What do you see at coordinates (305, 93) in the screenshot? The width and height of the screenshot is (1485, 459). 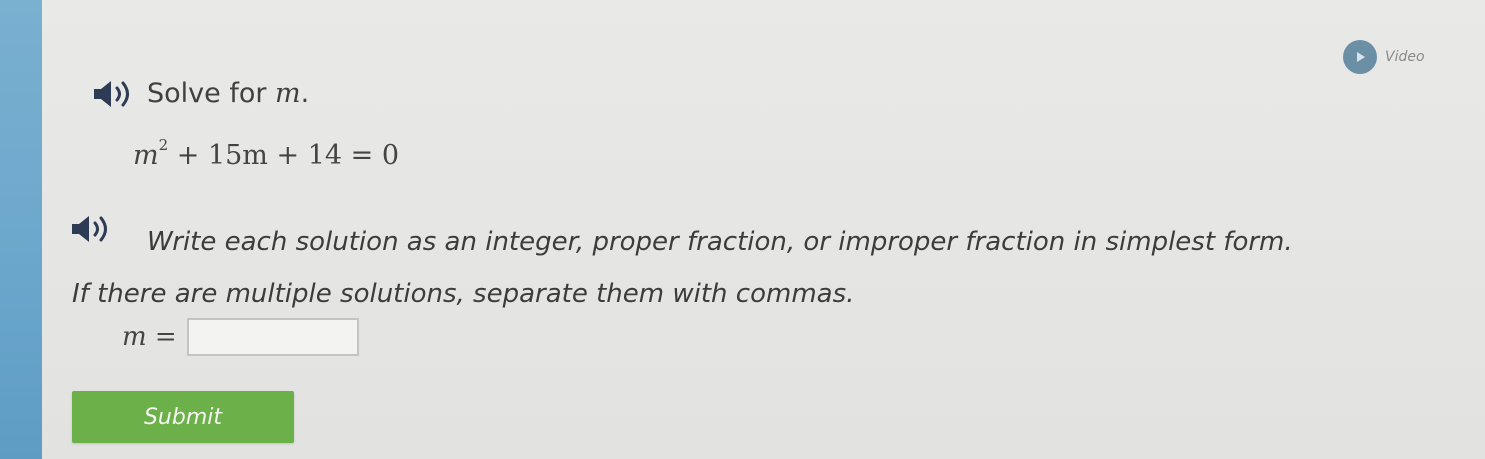 I see `prompt-end: .` at bounding box center [305, 93].